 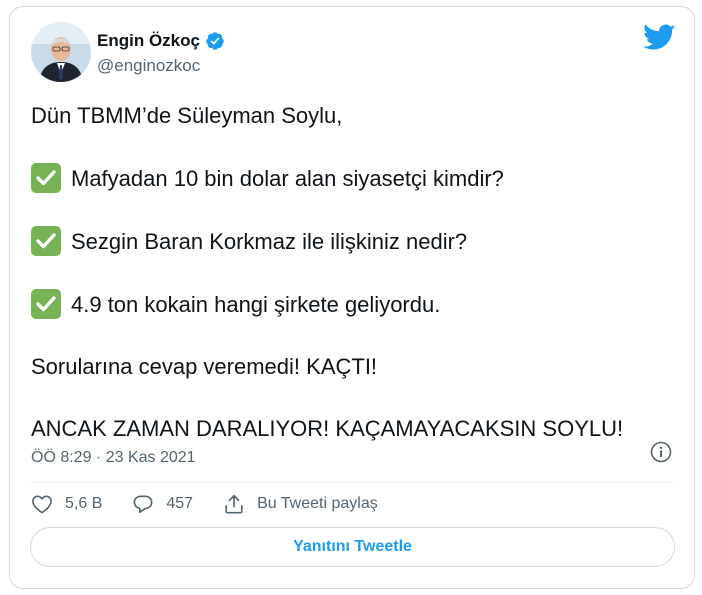 I want to click on avatar, so click(x=61, y=52).